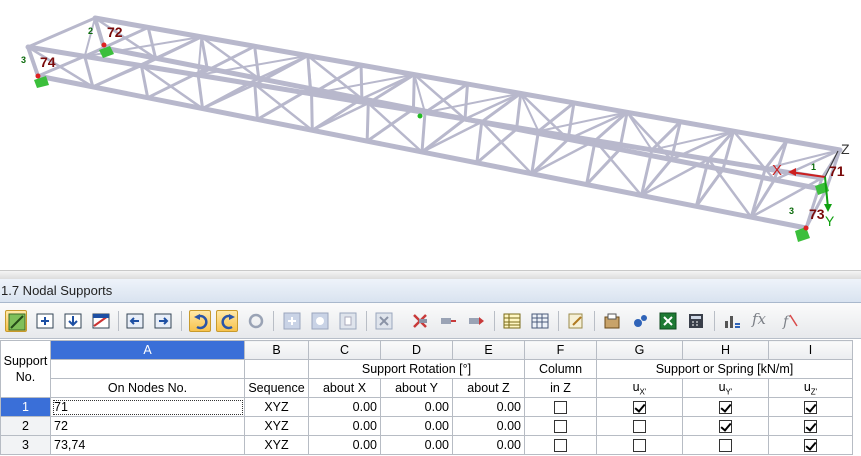  I want to click on on-nodes-header: On Nodes No., so click(147, 388).